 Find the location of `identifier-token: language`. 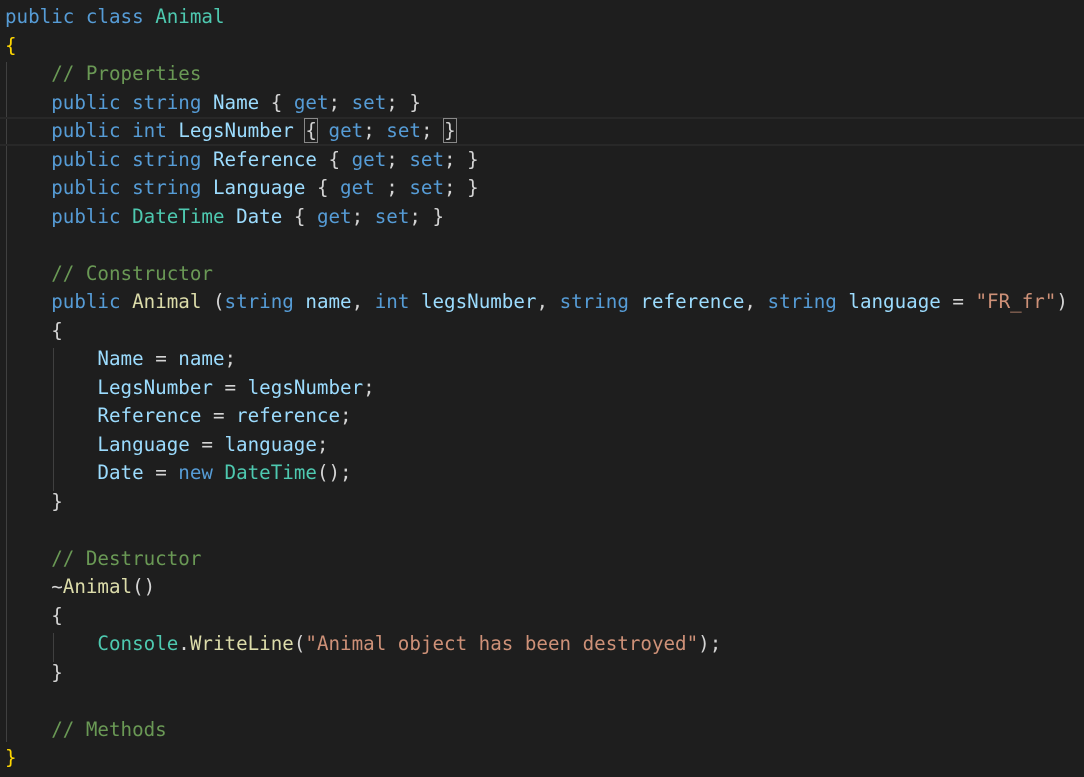

identifier-token: language is located at coordinates (270, 444).